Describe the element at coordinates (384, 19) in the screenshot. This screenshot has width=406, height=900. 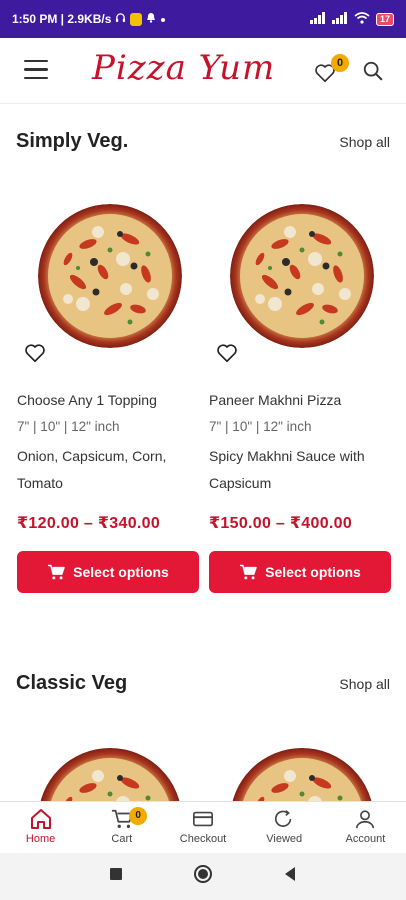
I see `battery-indicator: 17` at that location.